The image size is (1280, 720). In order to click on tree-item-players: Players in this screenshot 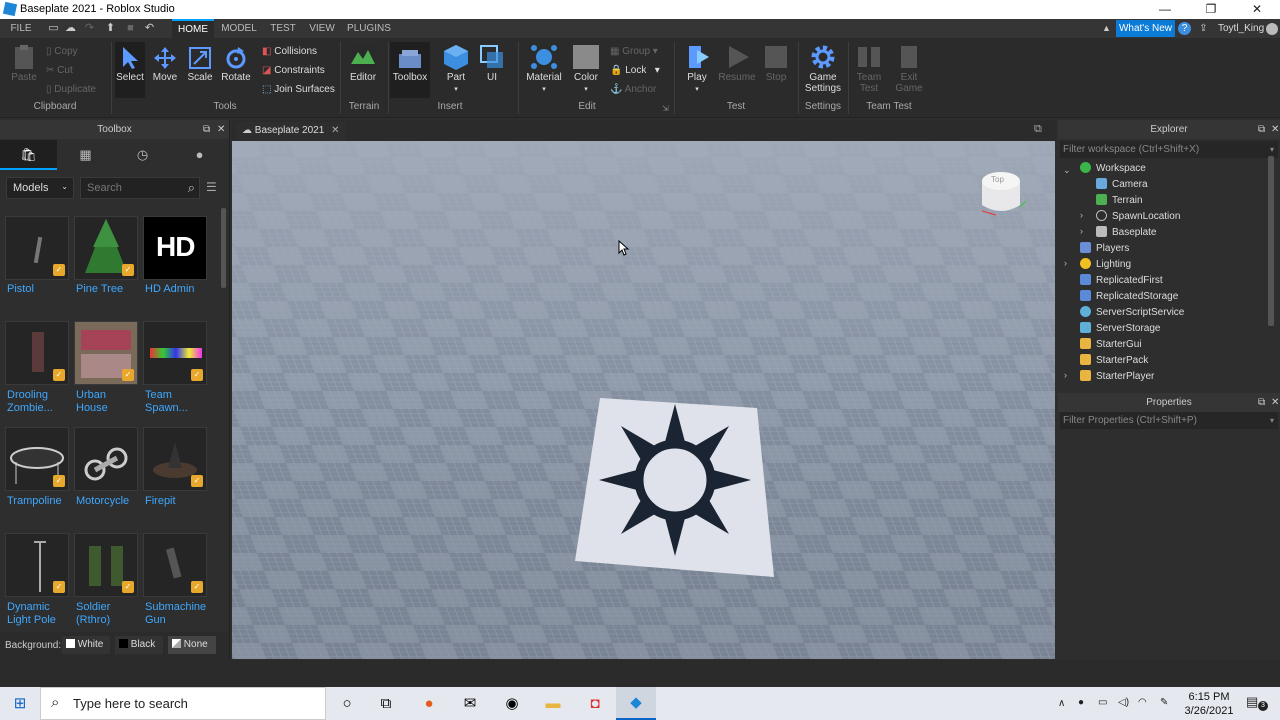, I will do `click(1104, 249)`.